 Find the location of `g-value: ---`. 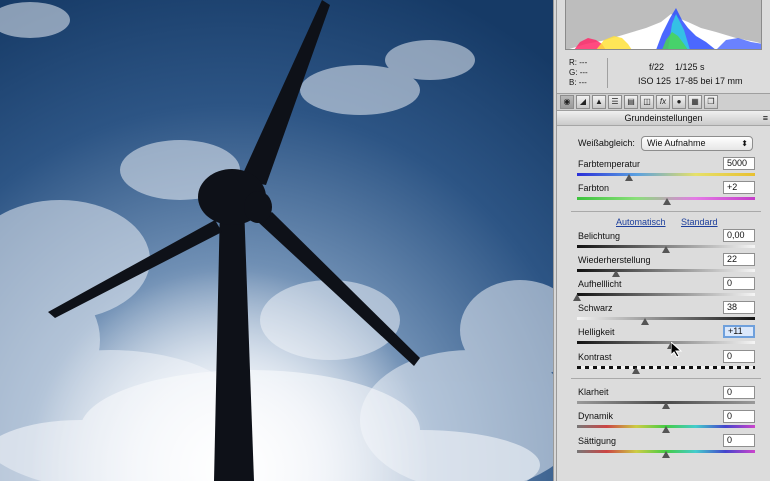

g-value: --- is located at coordinates (583, 72).